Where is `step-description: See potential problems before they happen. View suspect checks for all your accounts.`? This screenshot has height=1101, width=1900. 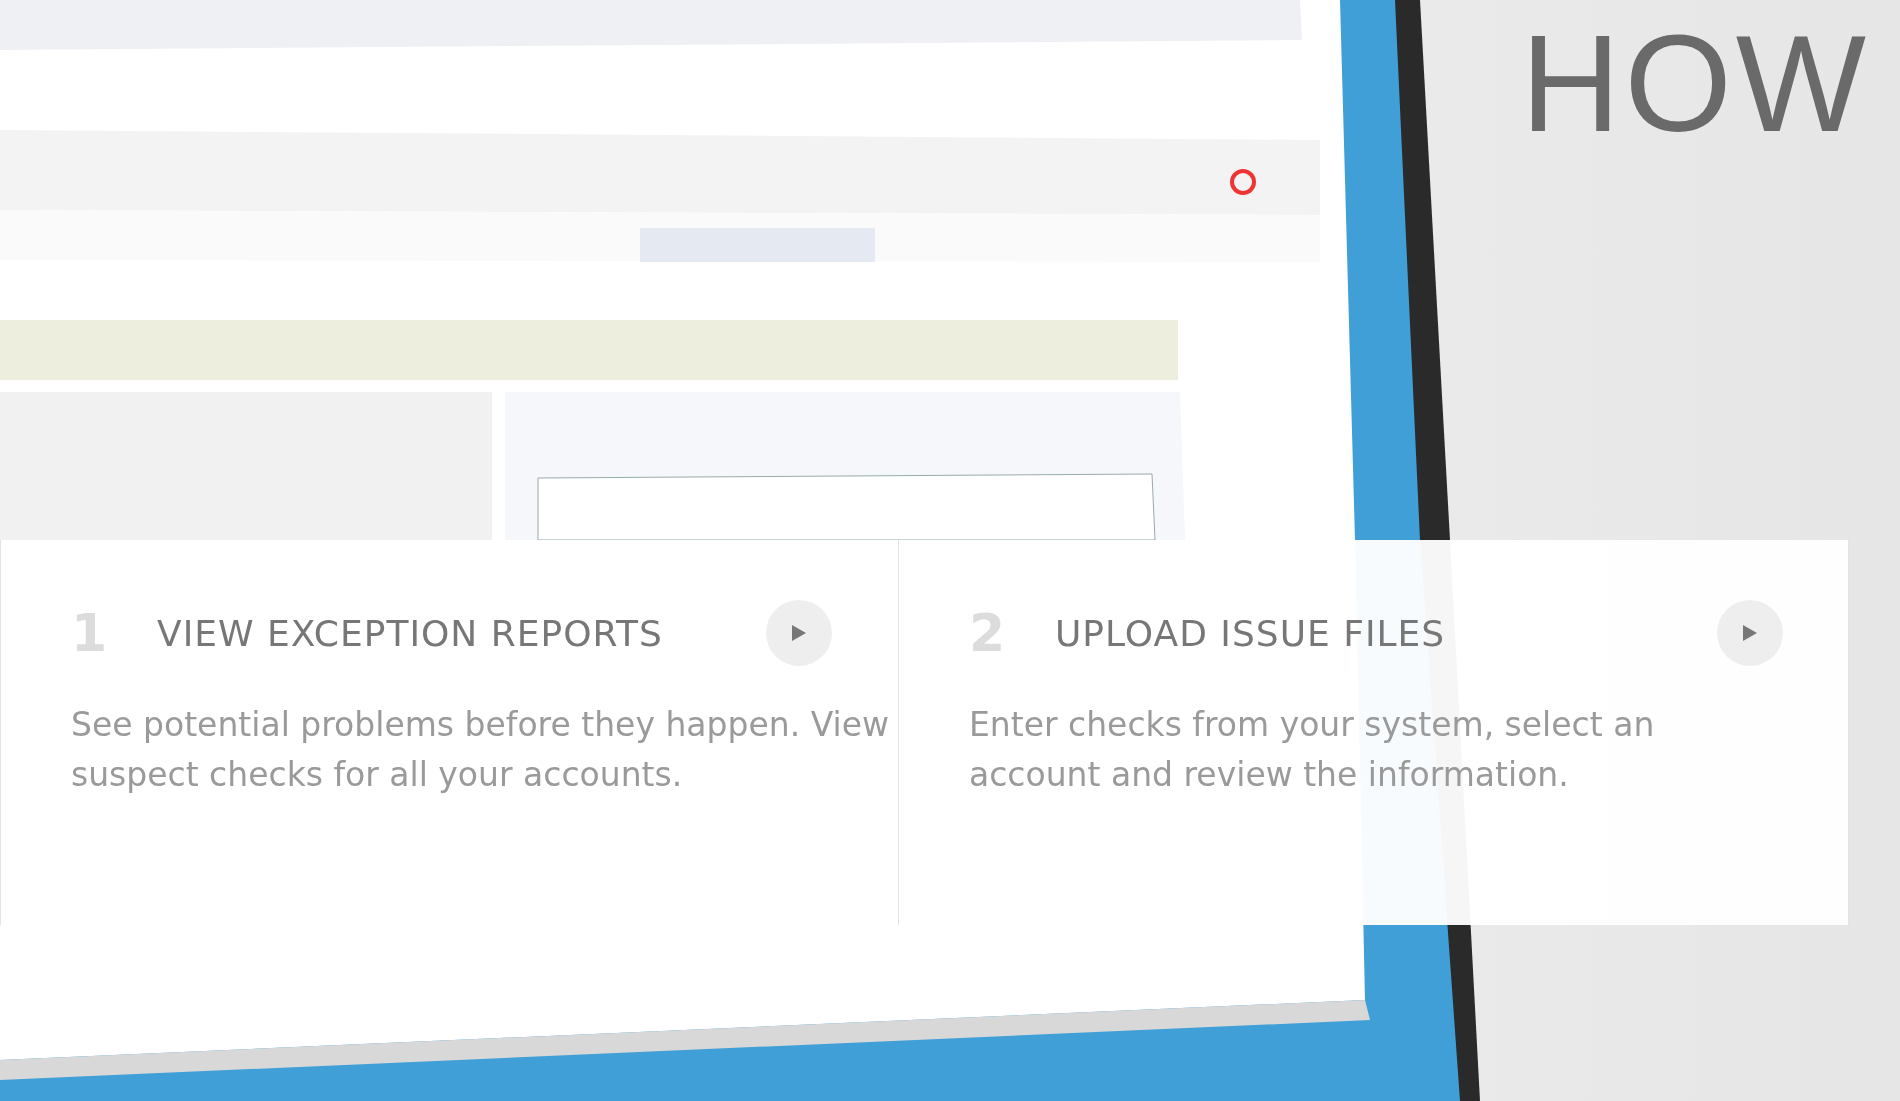
step-description: See potential problems before they happen. View suspect checks for all your accounts. is located at coordinates (480, 750).